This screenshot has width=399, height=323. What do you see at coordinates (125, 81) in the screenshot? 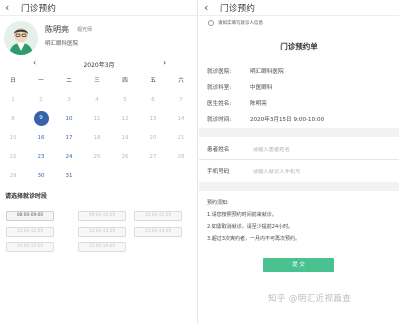
I see `weekday-label: 四` at bounding box center [125, 81].